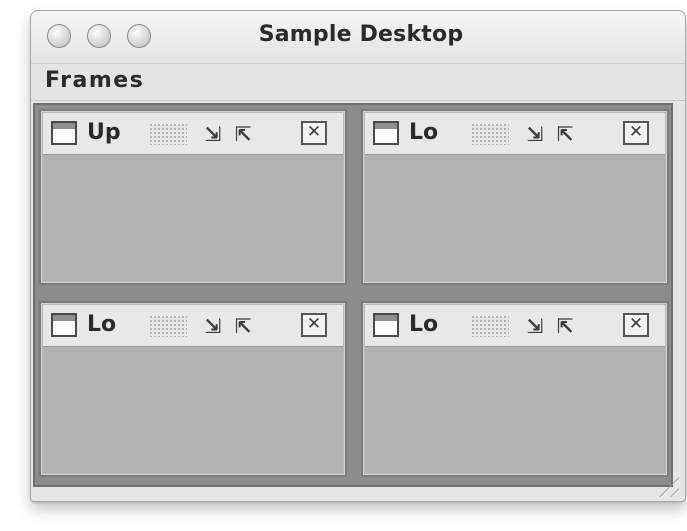 Image resolution: width=687 pixels, height=531 pixels. I want to click on window-title: Sample Desktop, so click(361, 34).